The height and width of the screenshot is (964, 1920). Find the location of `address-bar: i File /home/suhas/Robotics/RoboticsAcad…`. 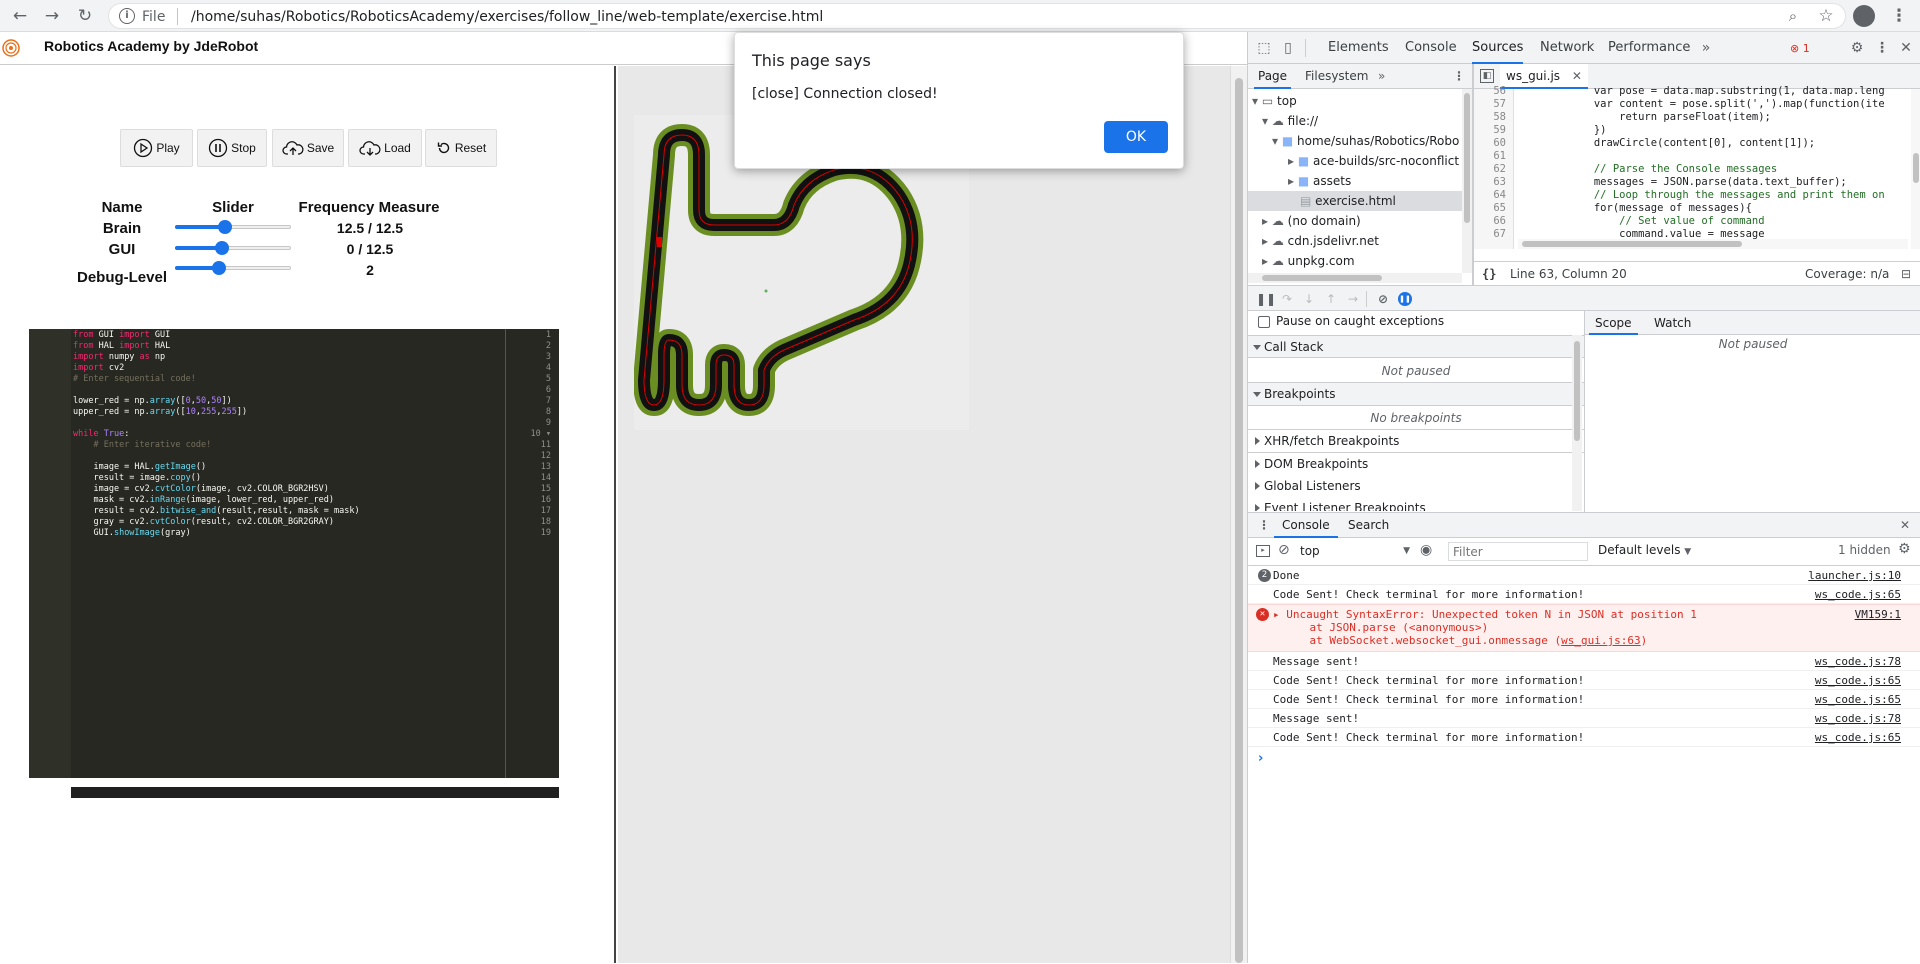

address-bar: i File /home/suhas/Robotics/RoboticsAcad… is located at coordinates (977, 16).